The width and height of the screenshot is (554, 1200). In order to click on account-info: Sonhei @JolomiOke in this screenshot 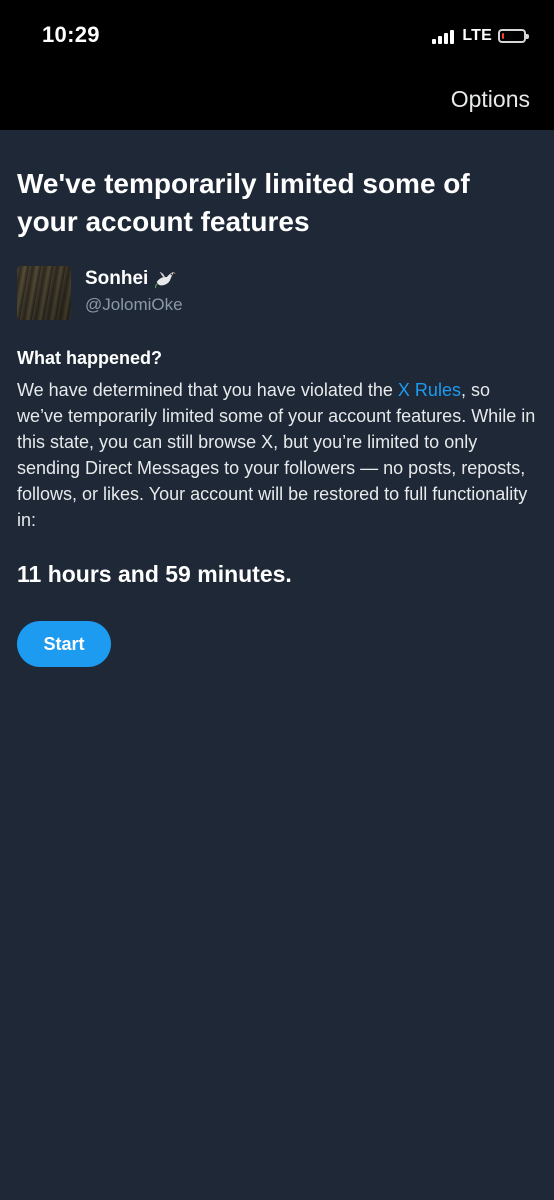, I will do `click(134, 290)`.